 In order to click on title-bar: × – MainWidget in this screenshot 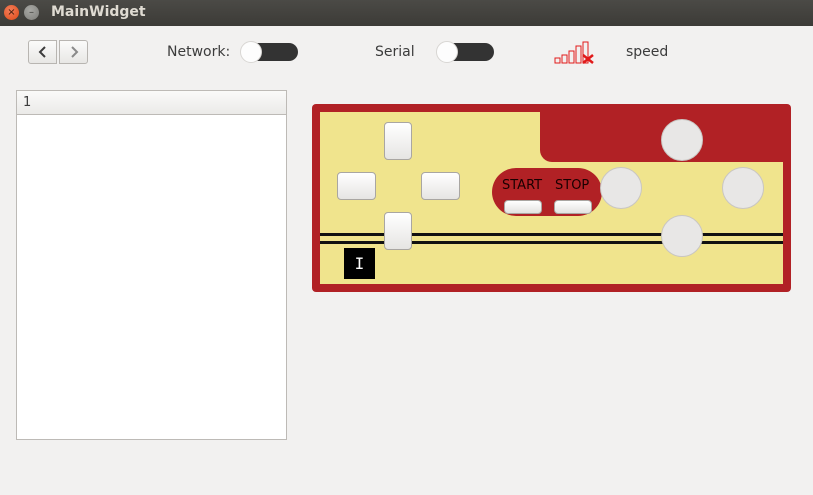, I will do `click(406, 13)`.